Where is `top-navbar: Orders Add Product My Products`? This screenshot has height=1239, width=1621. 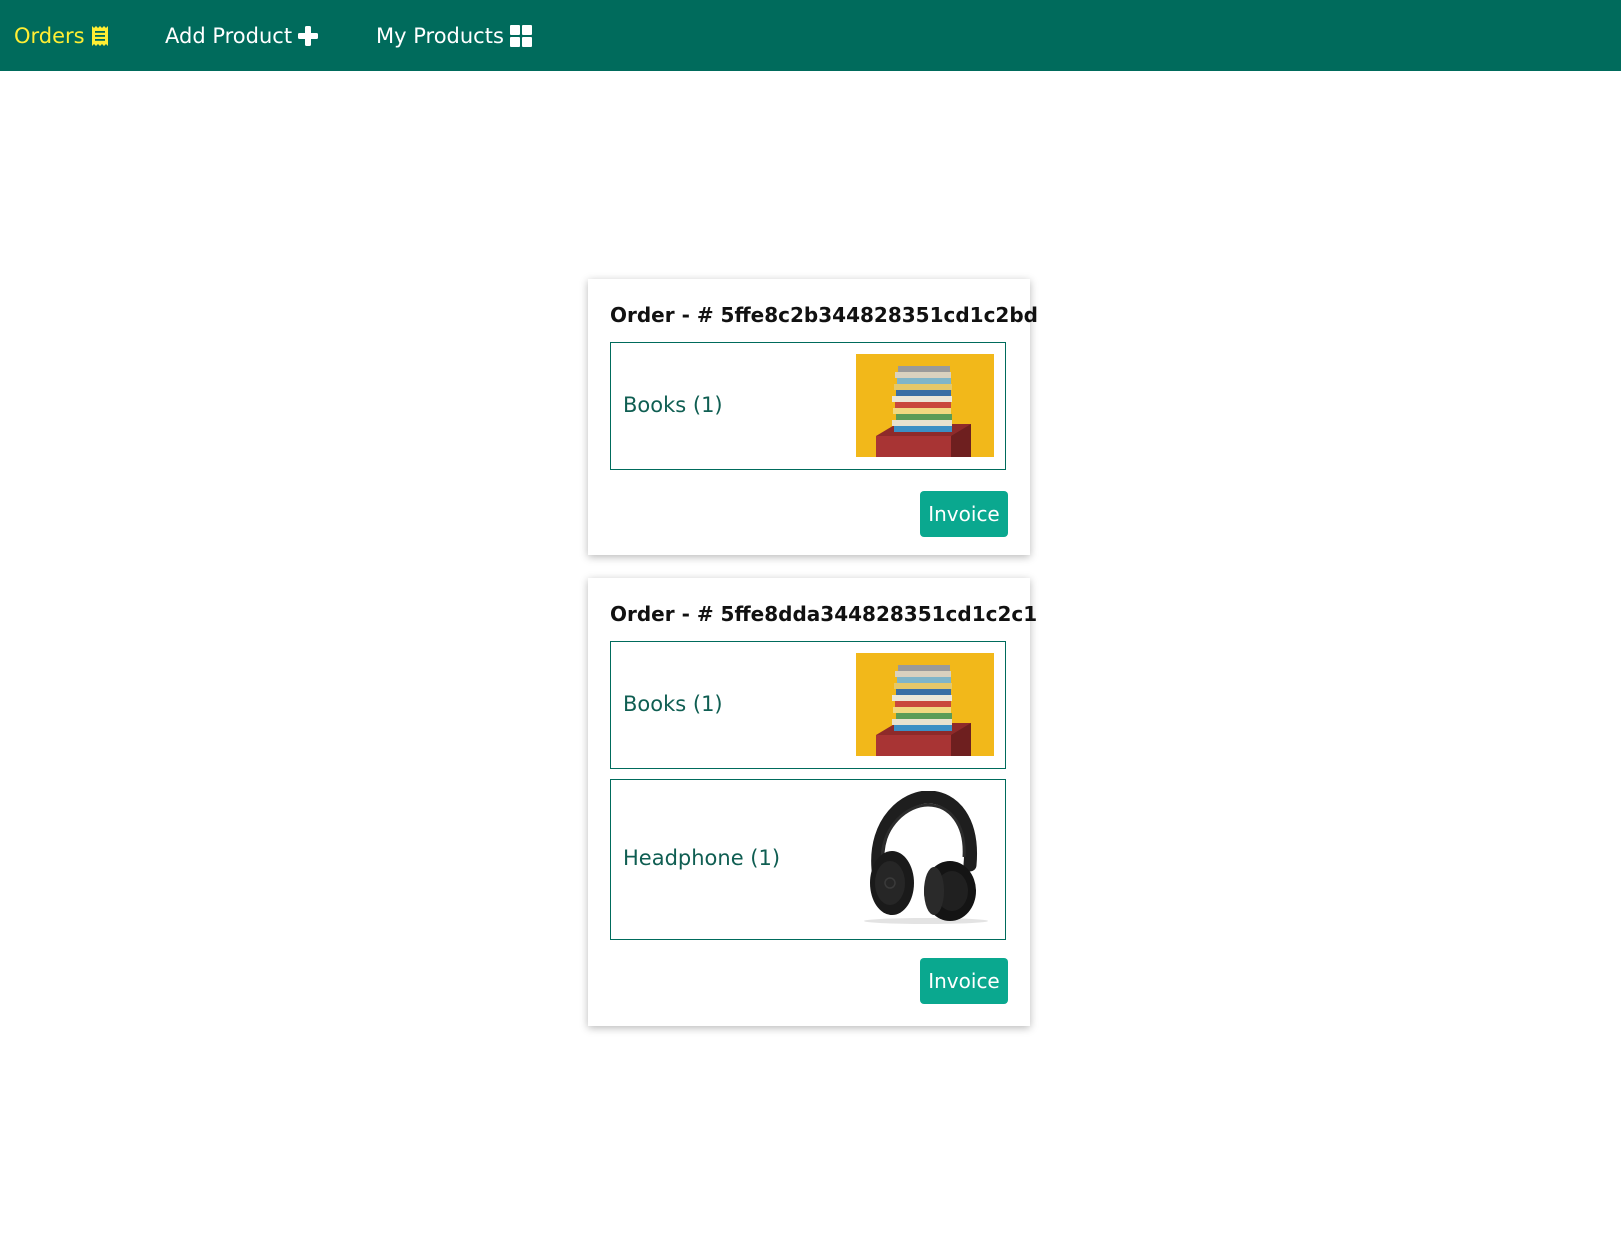
top-navbar: Orders Add Product My Products is located at coordinates (810, 35).